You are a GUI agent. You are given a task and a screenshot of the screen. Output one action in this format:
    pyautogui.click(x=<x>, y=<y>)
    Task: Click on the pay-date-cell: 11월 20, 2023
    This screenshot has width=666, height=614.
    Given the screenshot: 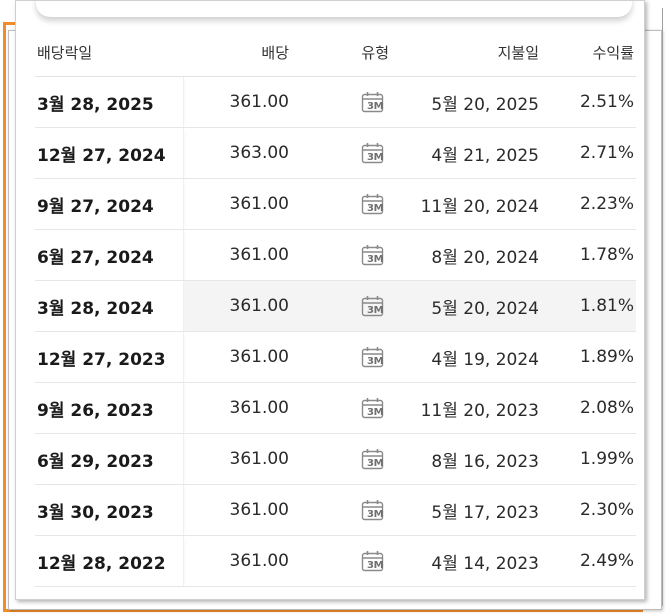 What is the action you would take?
    pyautogui.click(x=466, y=408)
    